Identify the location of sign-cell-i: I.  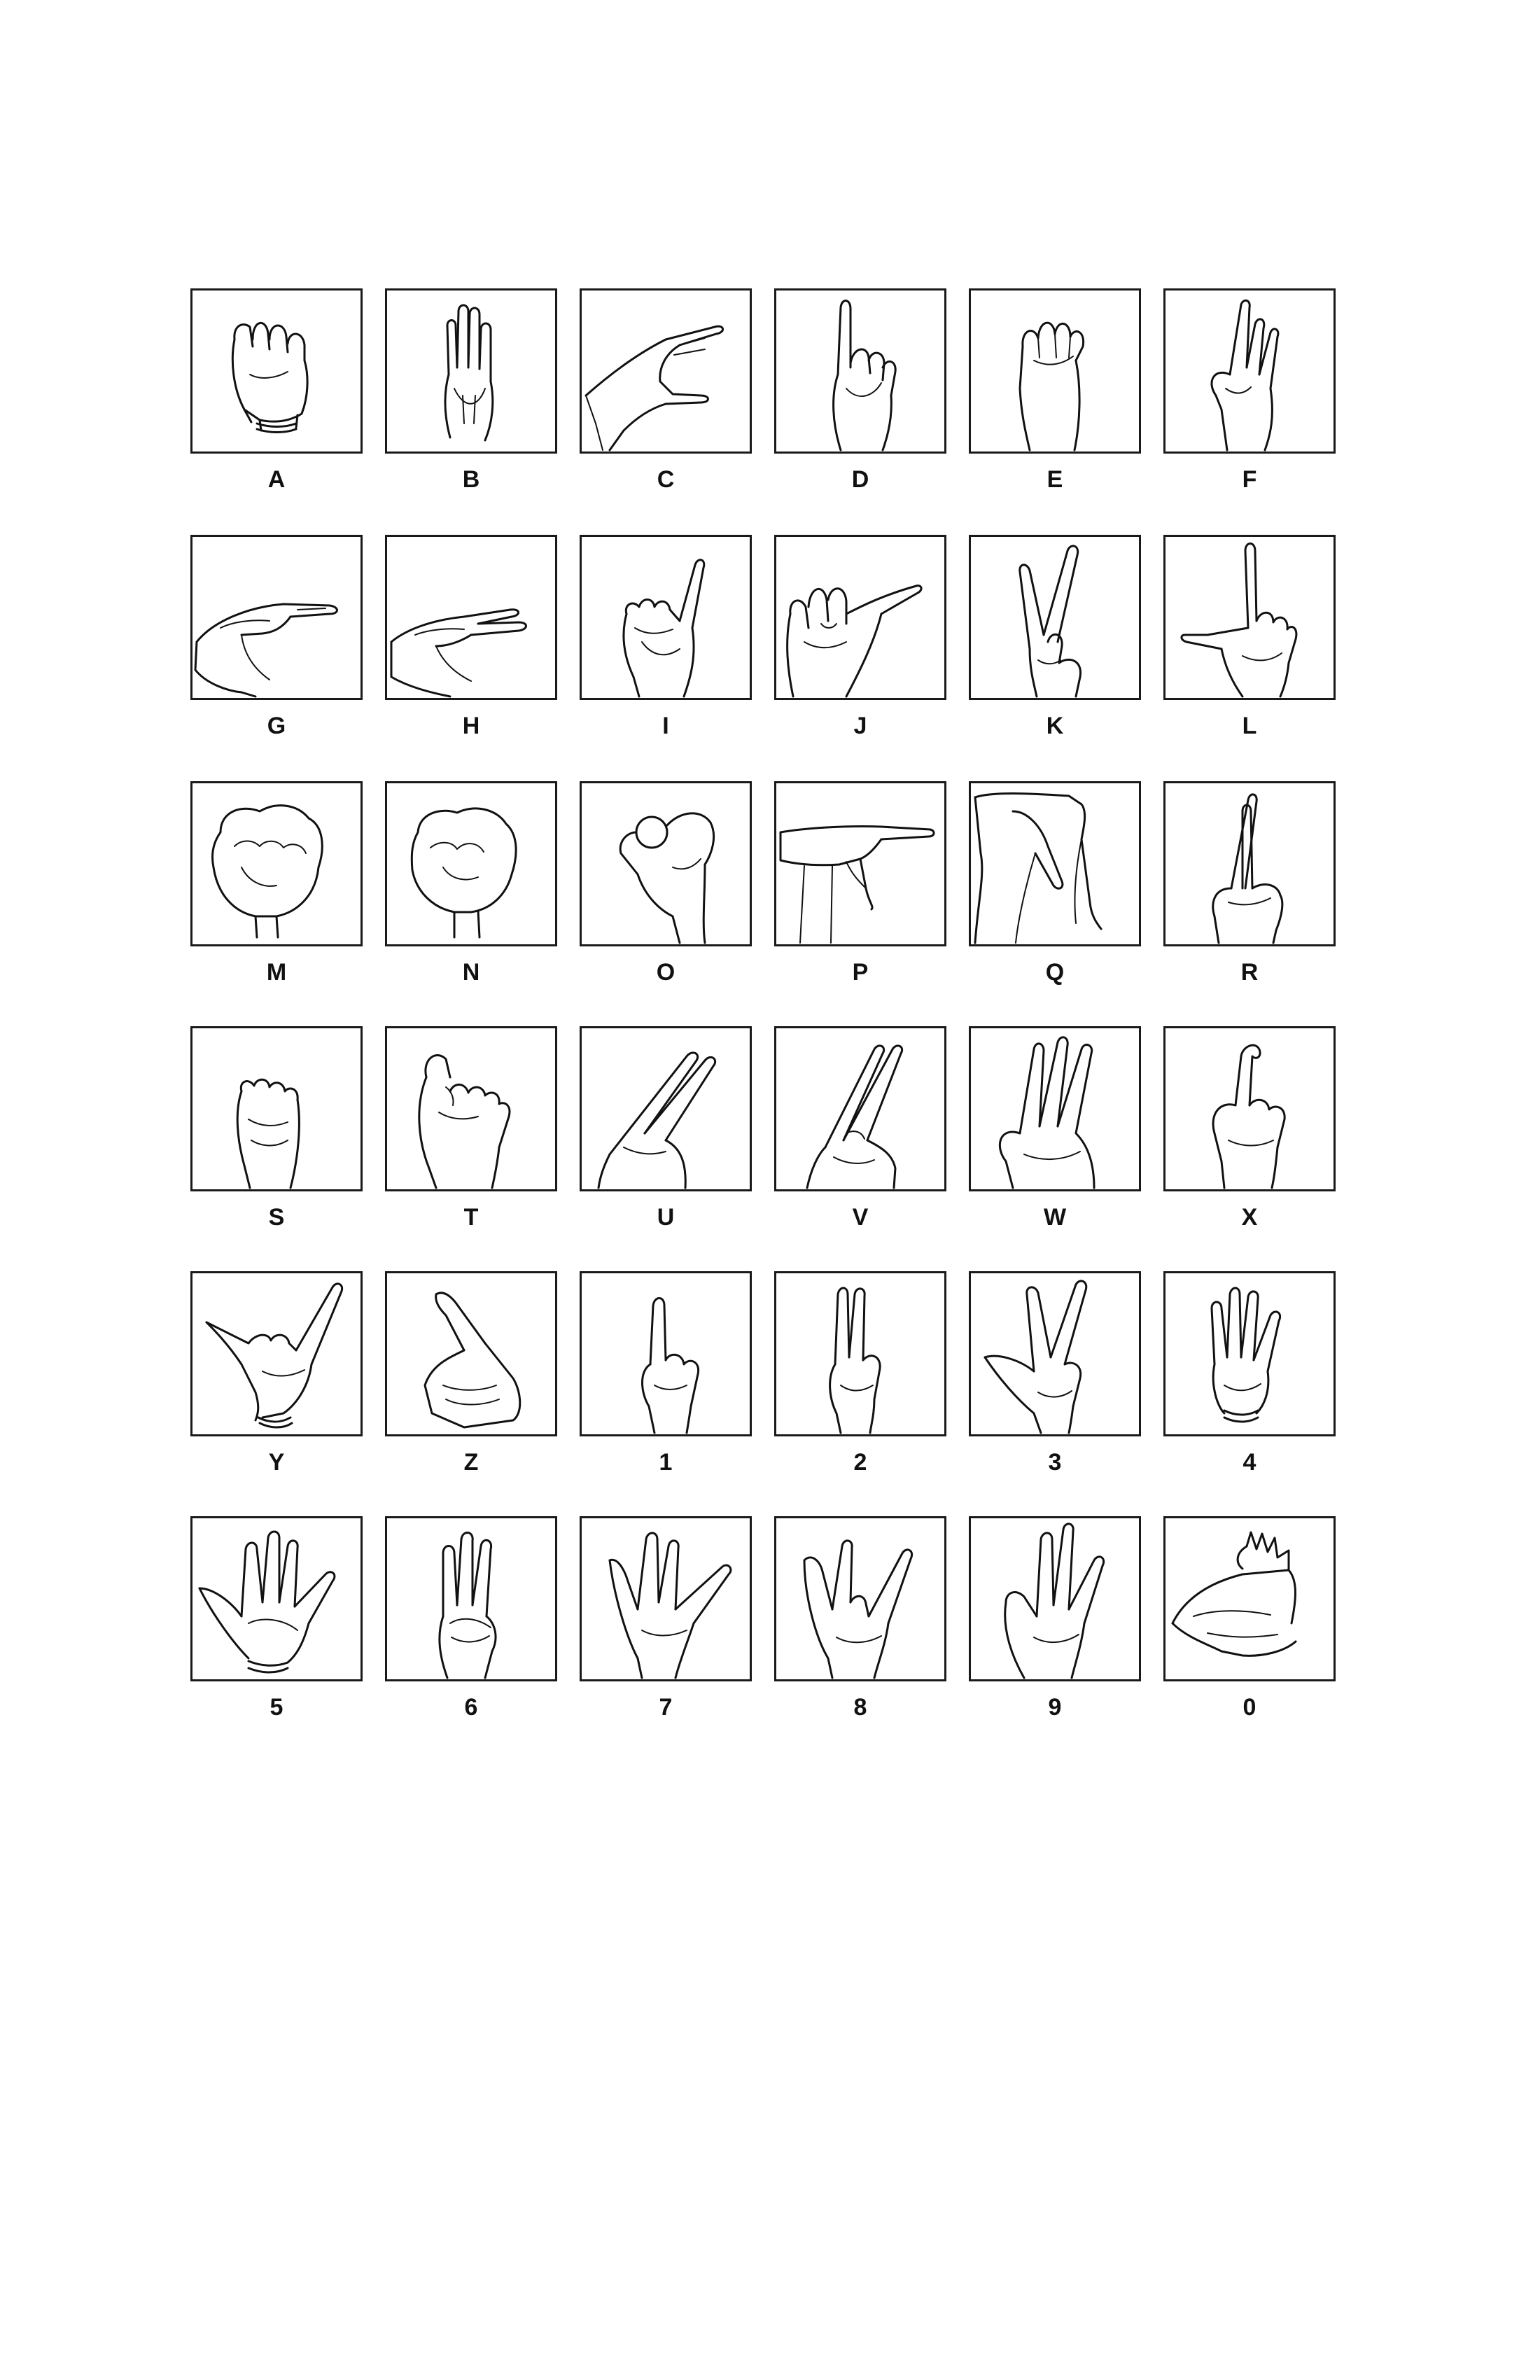
(666, 636).